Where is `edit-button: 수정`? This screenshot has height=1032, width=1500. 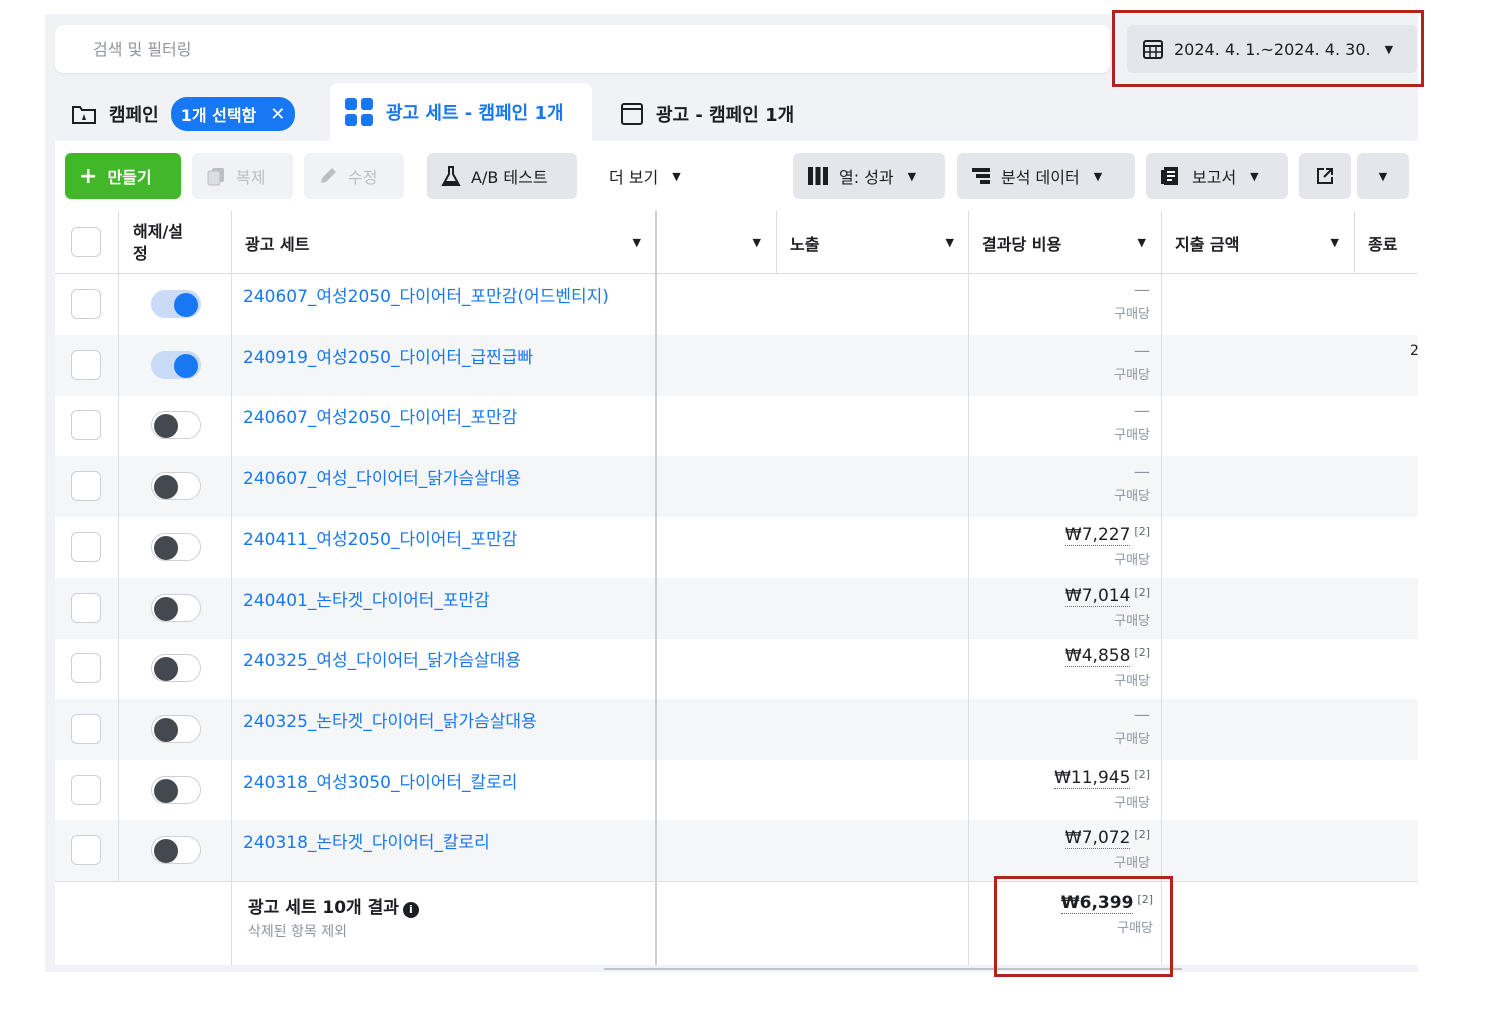
edit-button: 수정 is located at coordinates (354, 176).